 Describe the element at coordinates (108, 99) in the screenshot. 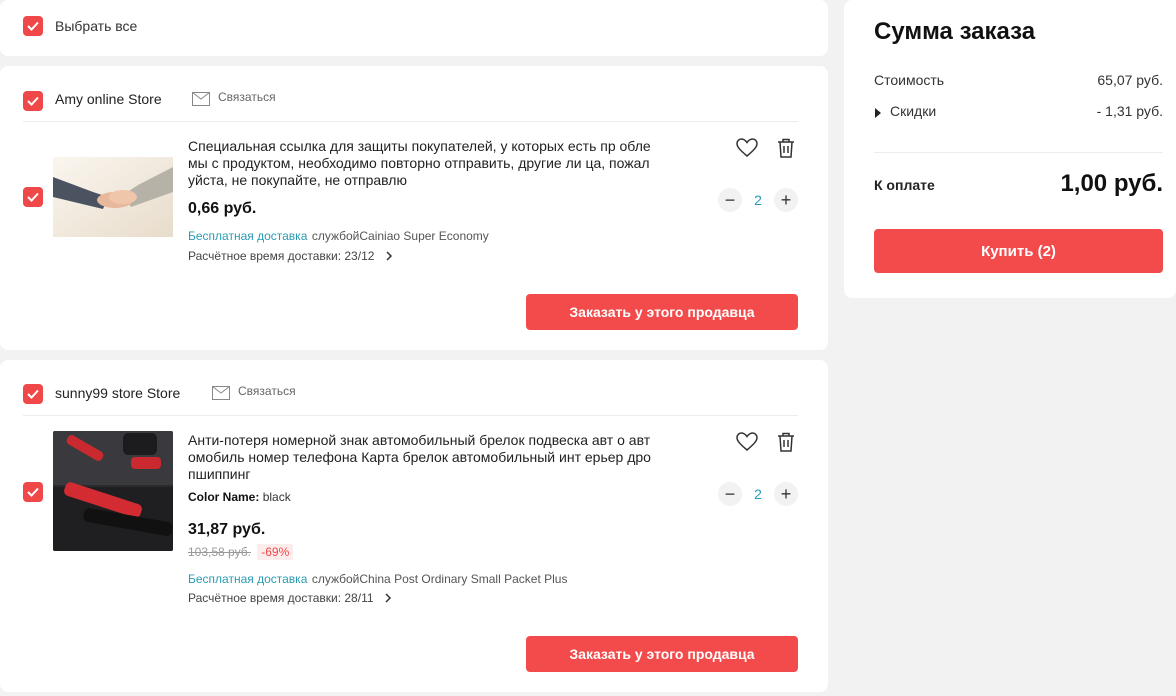

I see `store-name: Amy online Store` at that location.